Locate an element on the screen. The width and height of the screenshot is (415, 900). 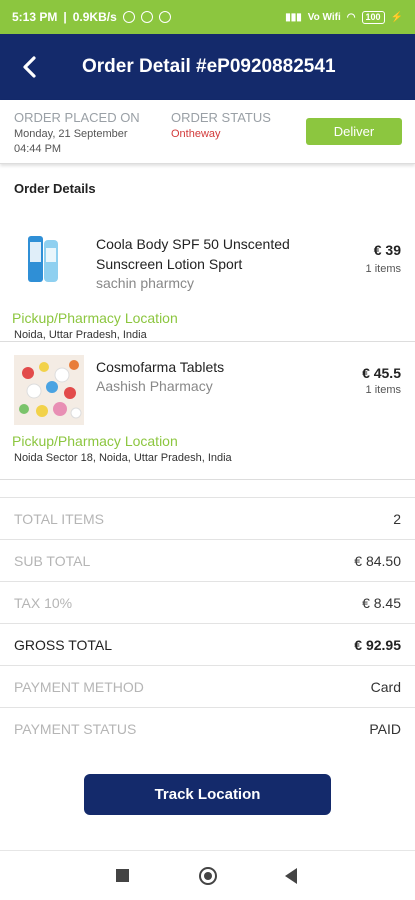
summary-row-total-items: TOTAL ITEMS 2 is located at coordinates (207, 518).